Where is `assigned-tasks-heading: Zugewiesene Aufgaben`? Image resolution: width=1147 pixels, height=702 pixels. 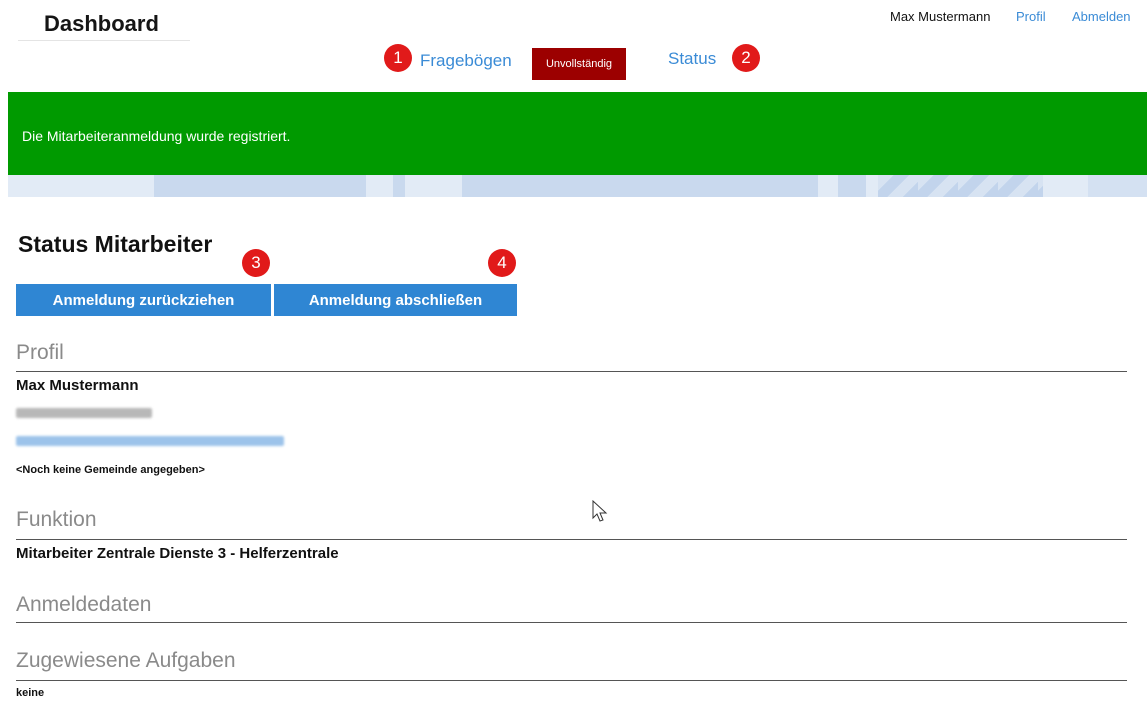
assigned-tasks-heading: Zugewiesene Aufgaben is located at coordinates (126, 660).